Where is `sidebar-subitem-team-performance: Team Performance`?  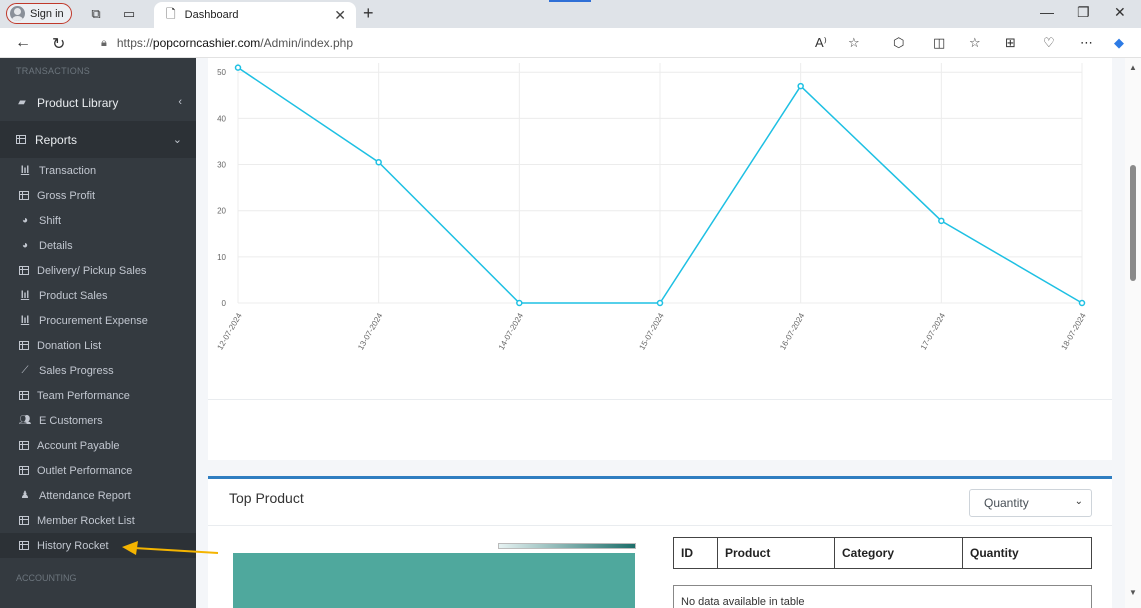 sidebar-subitem-team-performance: Team Performance is located at coordinates (98, 395).